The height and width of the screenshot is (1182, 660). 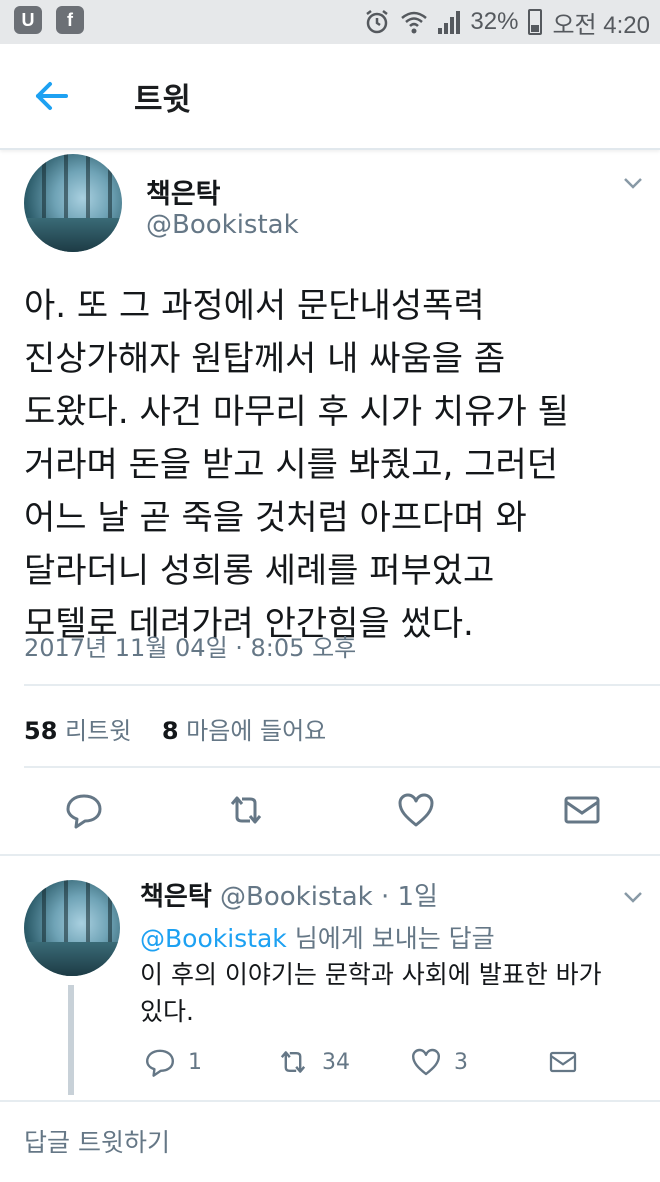 What do you see at coordinates (414, 22) in the screenshot?
I see `wifi-icon` at bounding box center [414, 22].